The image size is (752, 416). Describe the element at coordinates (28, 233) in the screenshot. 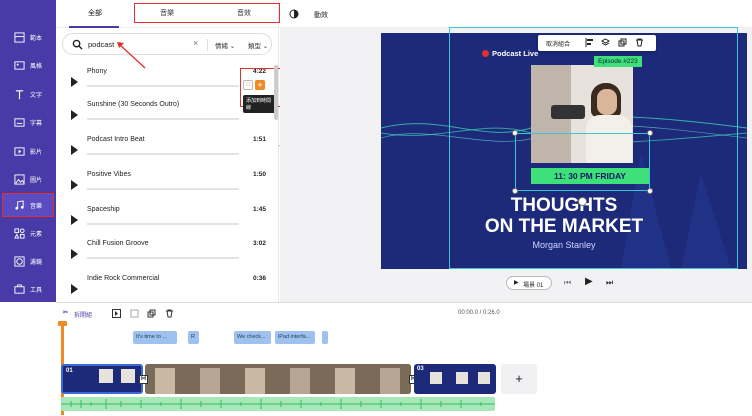

I see `sidebar-item-elements: 元素` at that location.